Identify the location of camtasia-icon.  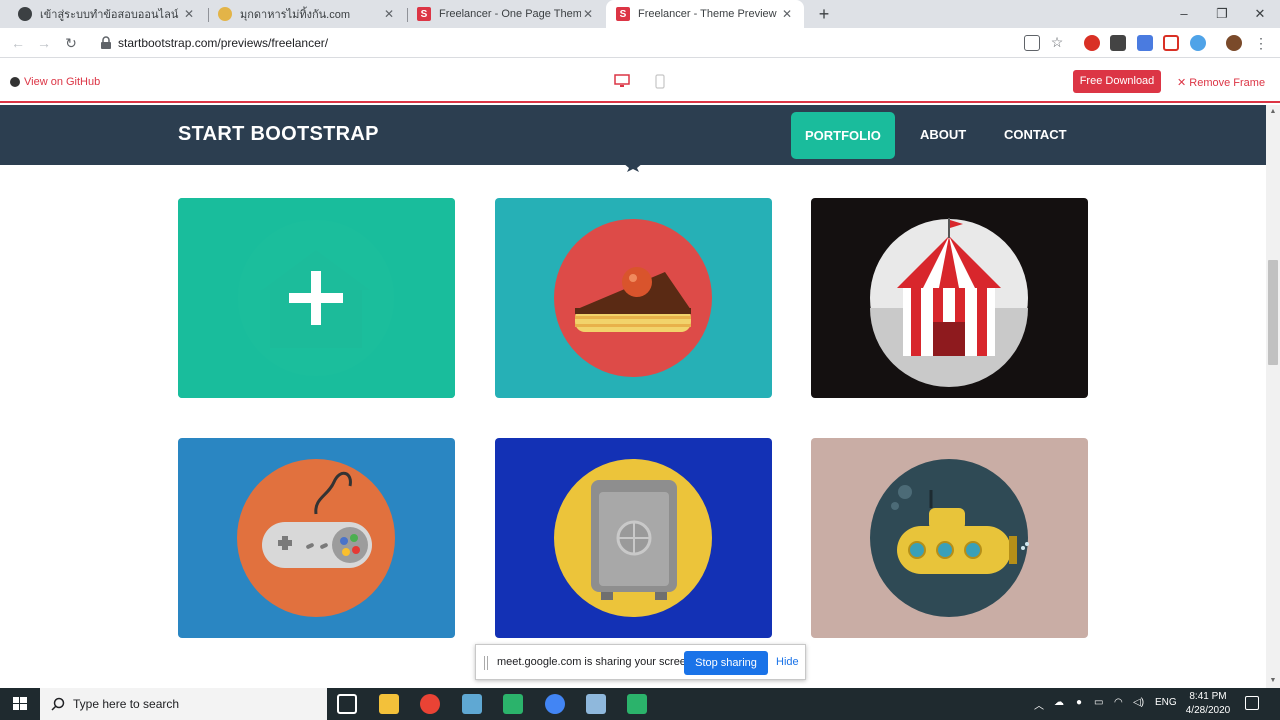
(513, 704).